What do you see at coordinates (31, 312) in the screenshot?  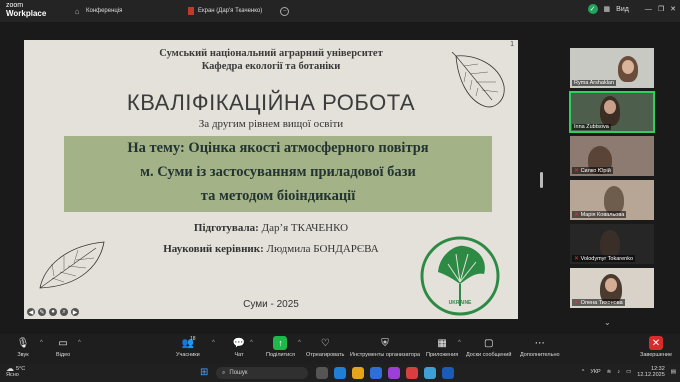 I see `prev-slide-icon: ◀` at bounding box center [31, 312].